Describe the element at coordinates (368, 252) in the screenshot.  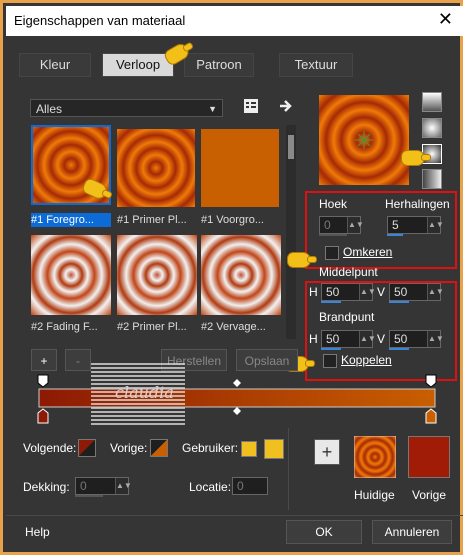
I see `invert-label: Omkeren` at that location.